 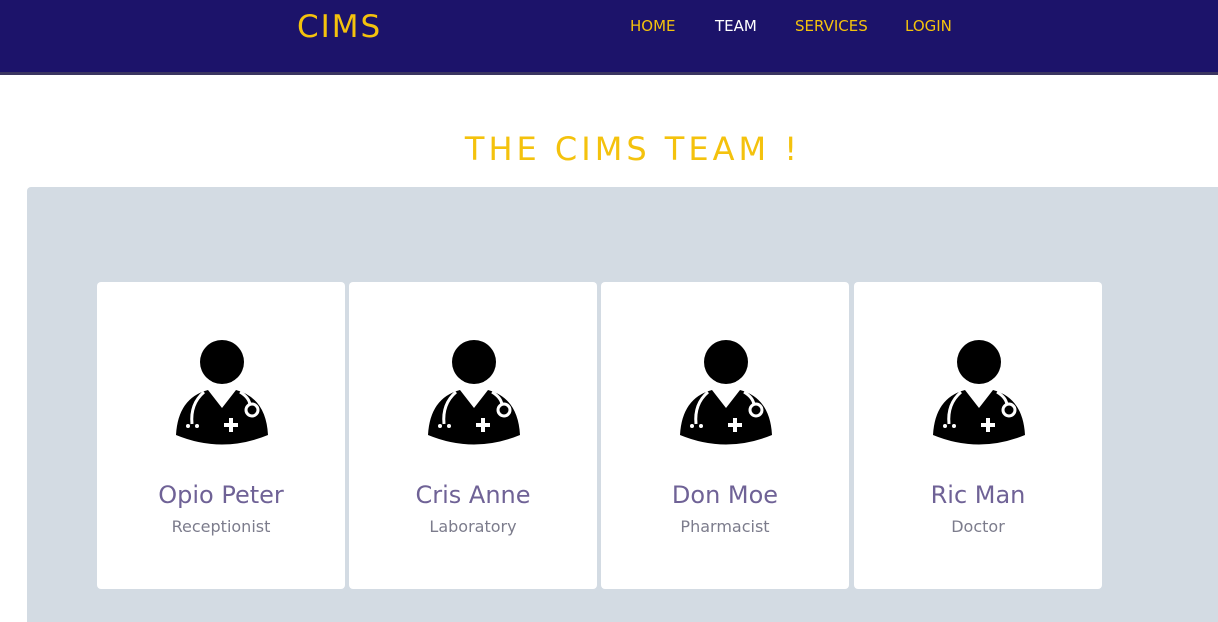 I want to click on team-card: Ric Man Doctor, so click(x=978, y=435).